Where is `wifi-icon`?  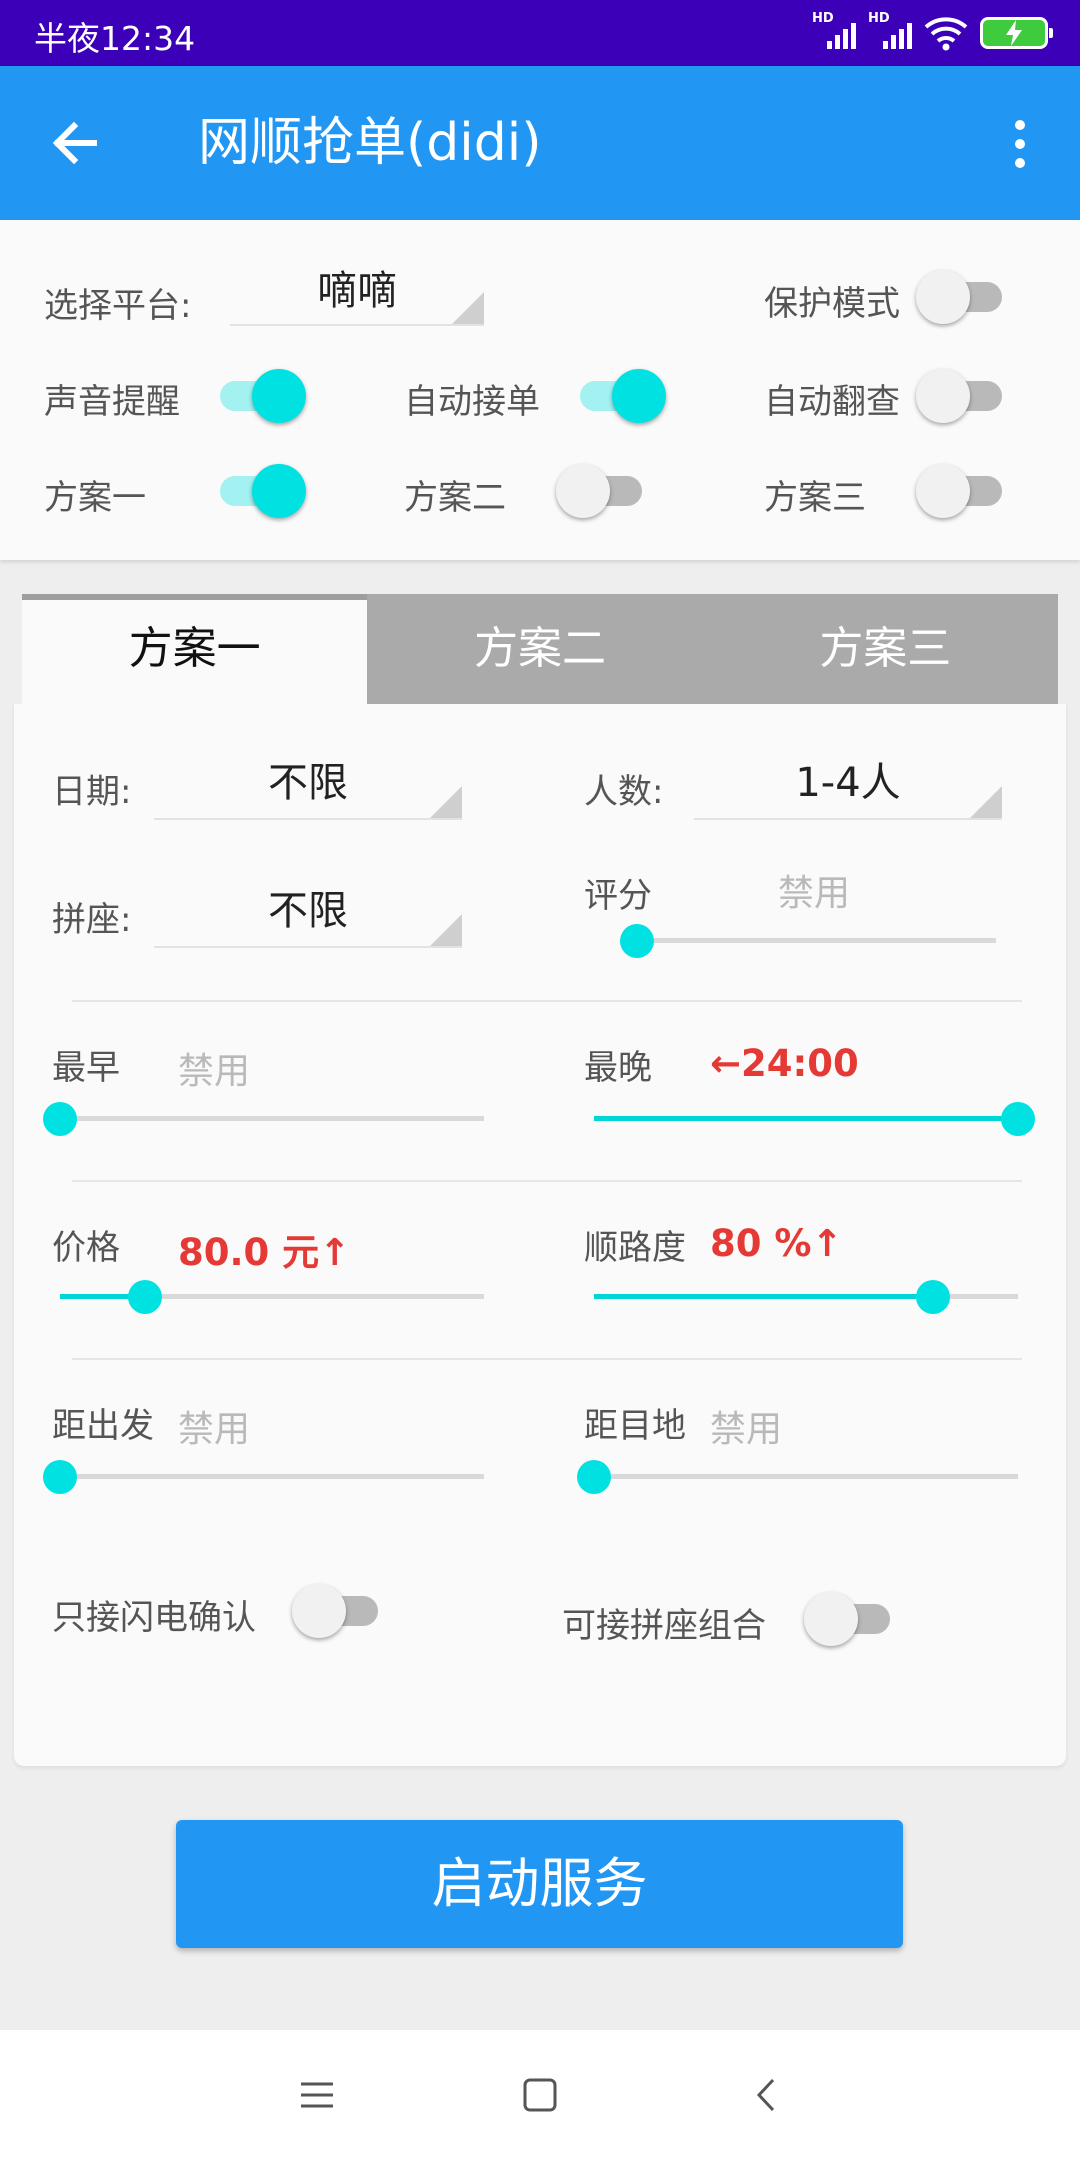
wifi-icon is located at coordinates (946, 34).